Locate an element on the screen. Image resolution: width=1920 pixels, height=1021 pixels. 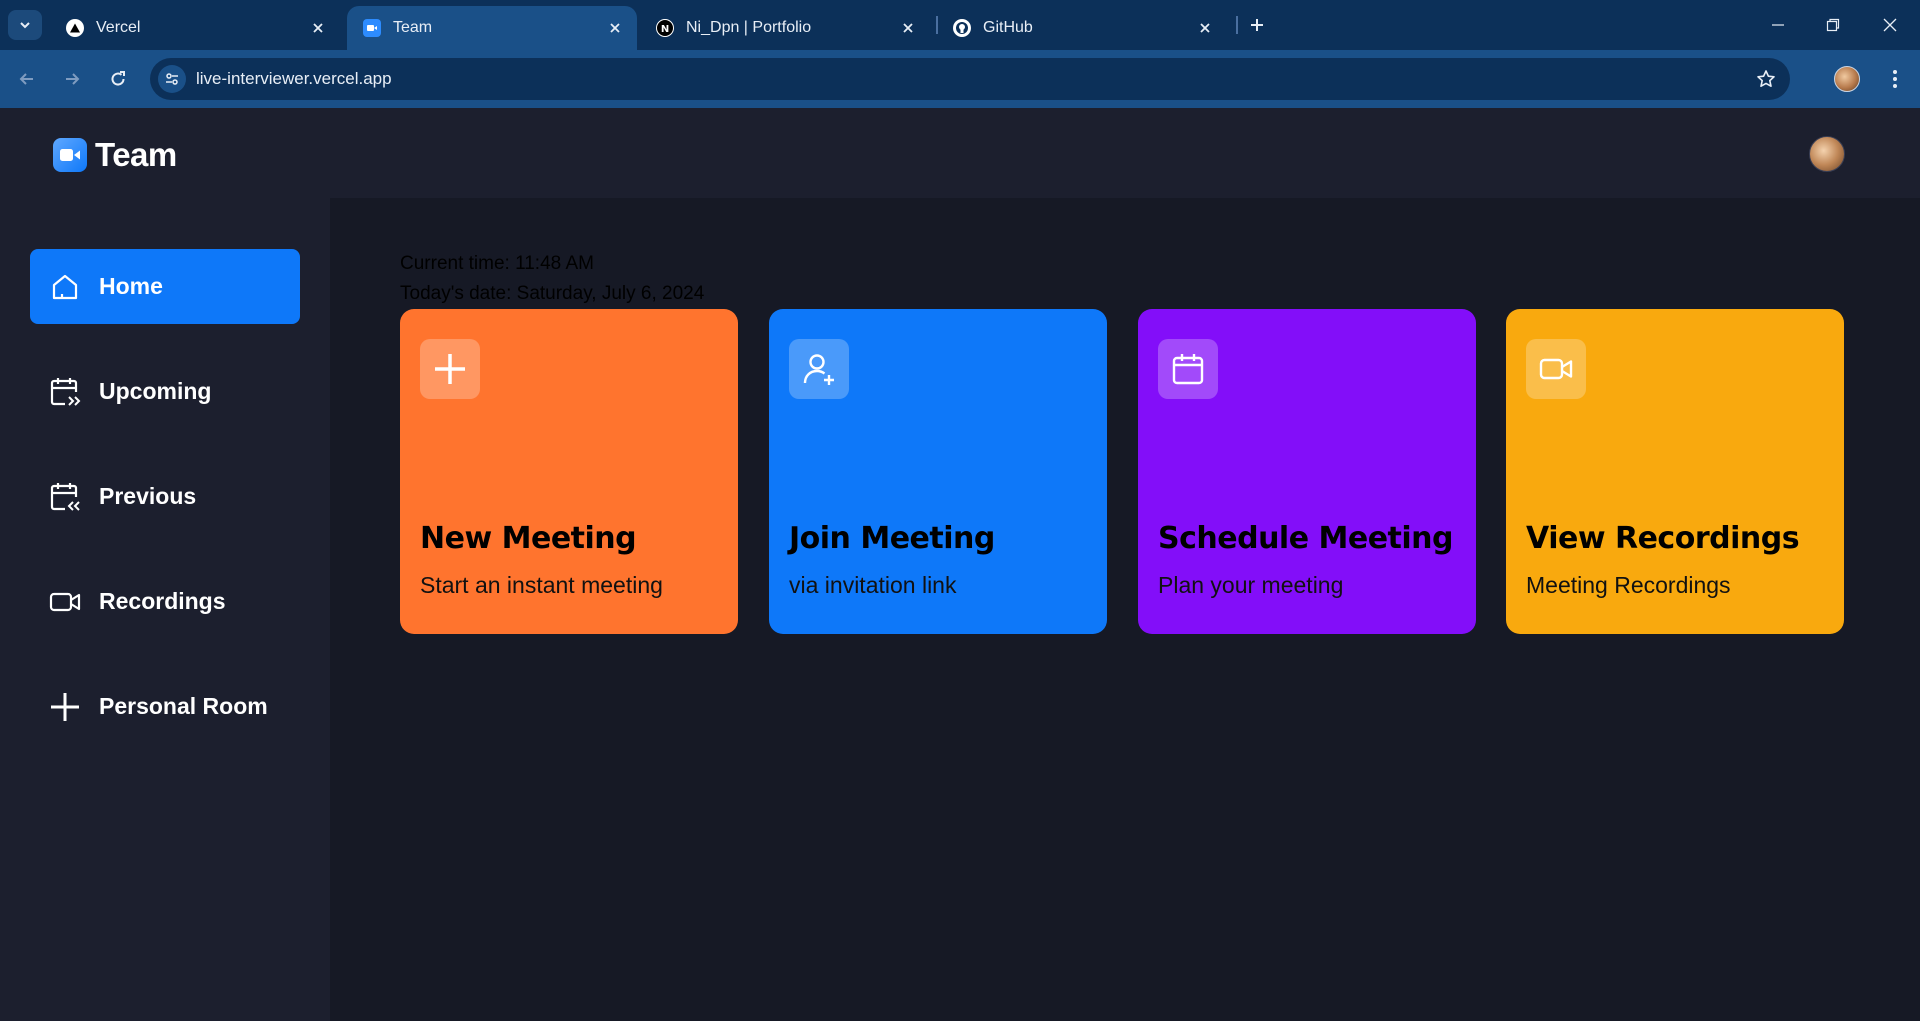
window-close-button is located at coordinates (1890, 25).